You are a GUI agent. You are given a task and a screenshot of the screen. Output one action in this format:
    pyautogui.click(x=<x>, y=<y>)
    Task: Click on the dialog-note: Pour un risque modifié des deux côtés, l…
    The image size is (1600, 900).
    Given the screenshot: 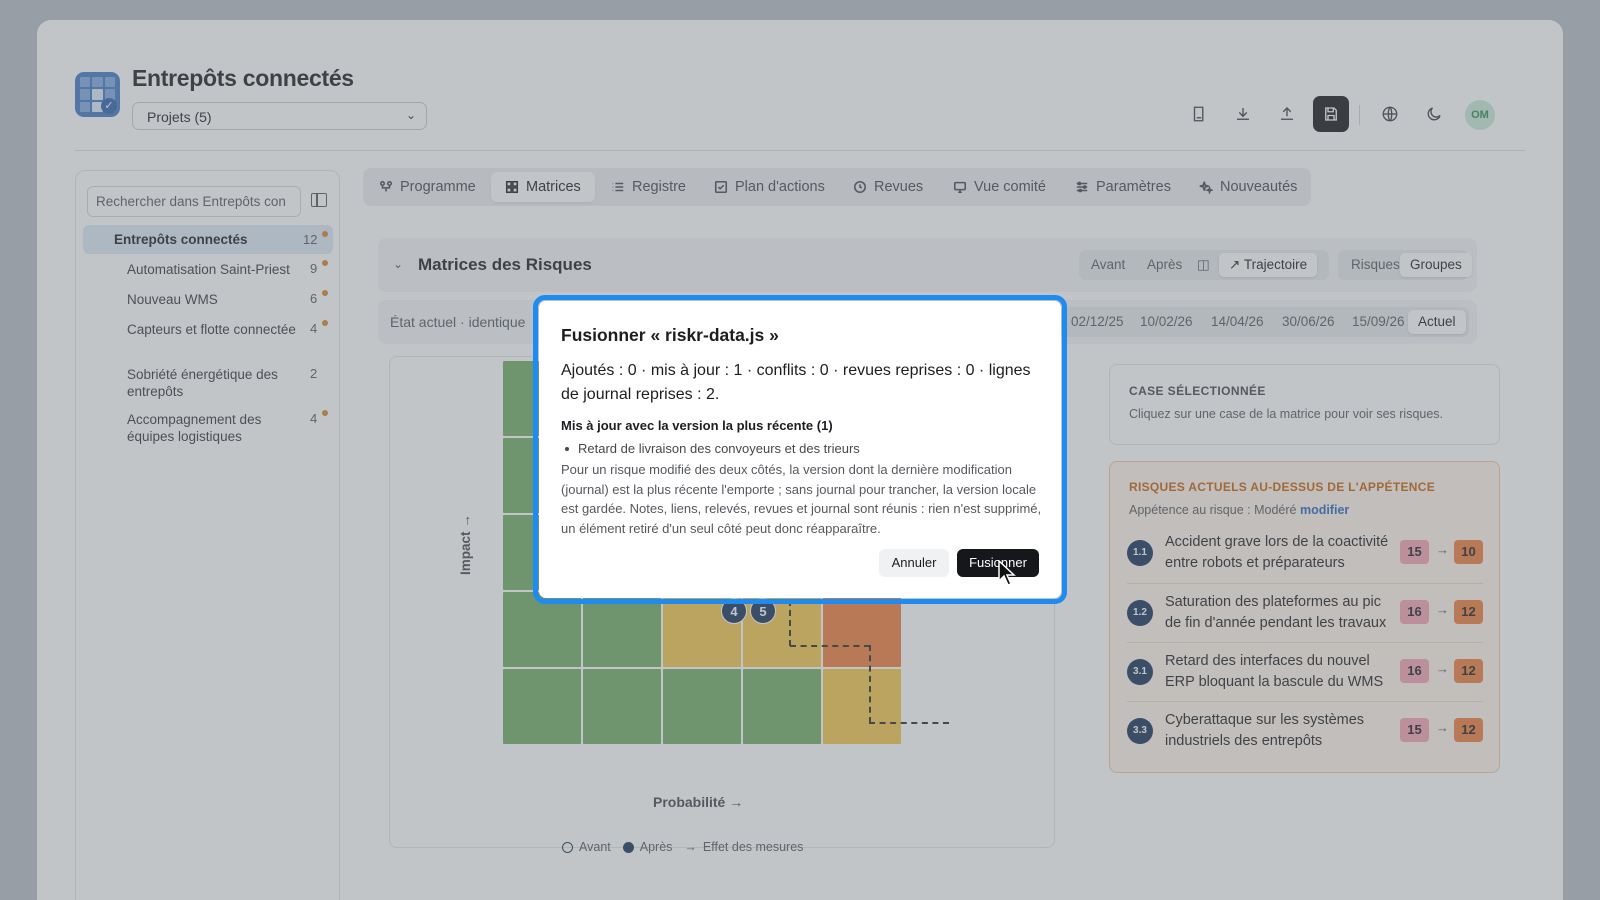 What is the action you would take?
    pyautogui.click(x=801, y=499)
    